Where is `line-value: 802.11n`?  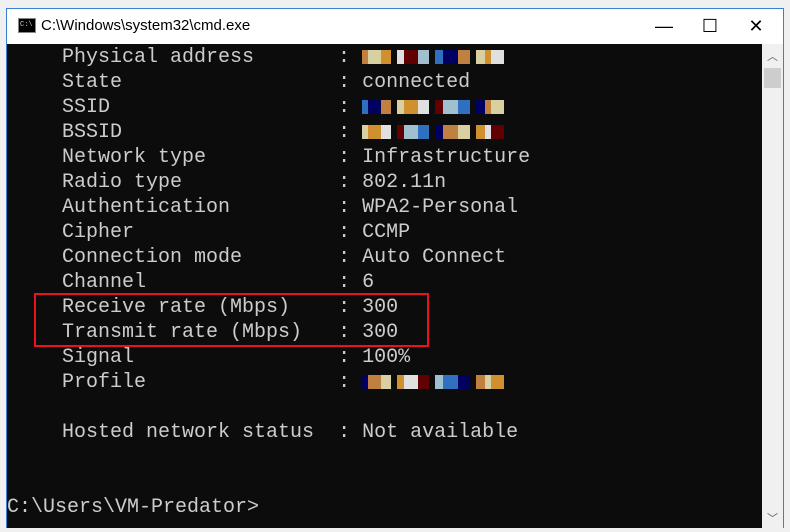 line-value: 802.11n is located at coordinates (404, 182).